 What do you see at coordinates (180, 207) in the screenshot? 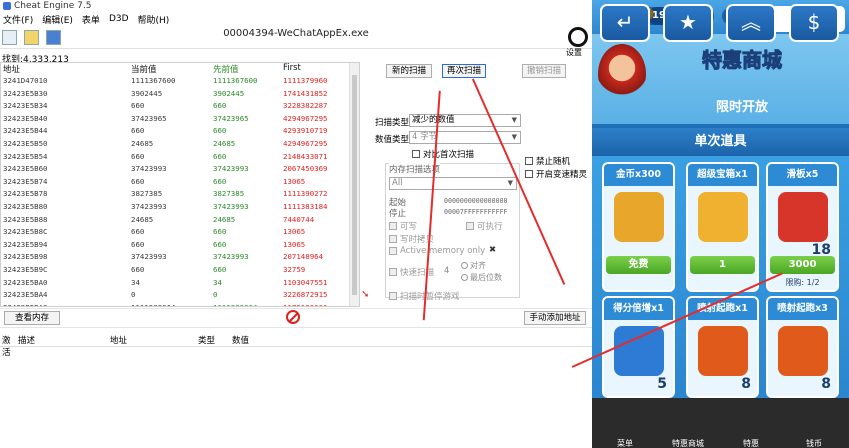
I see `table-row: 32423E5B80 37423993 37423993 1111383184` at bounding box center [180, 207].